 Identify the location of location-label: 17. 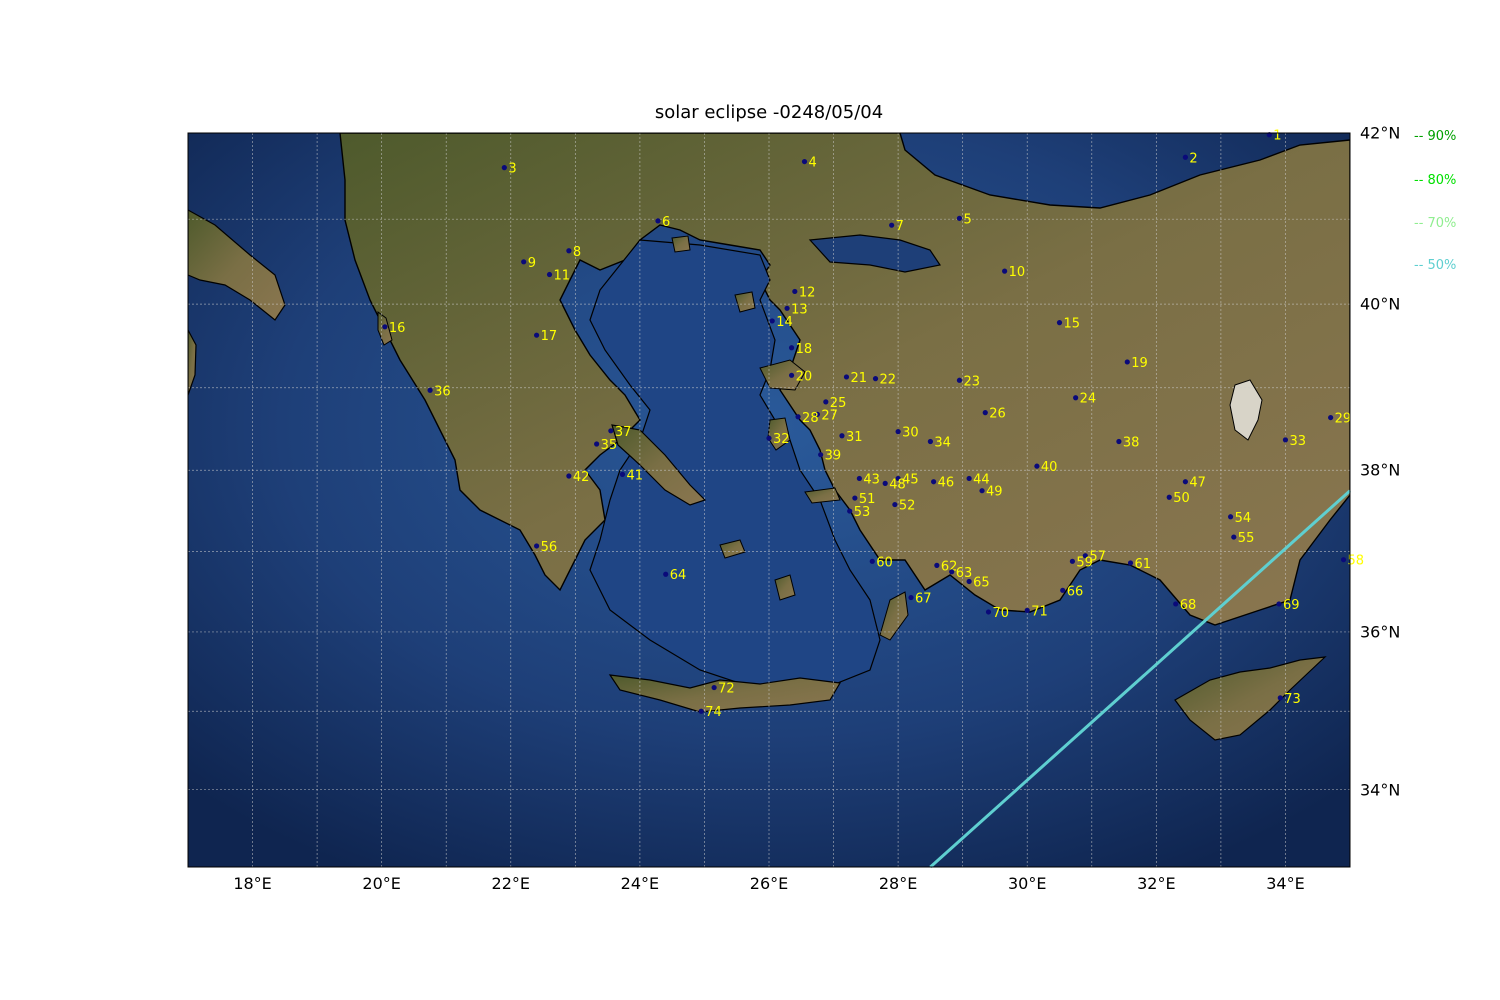
(549, 336).